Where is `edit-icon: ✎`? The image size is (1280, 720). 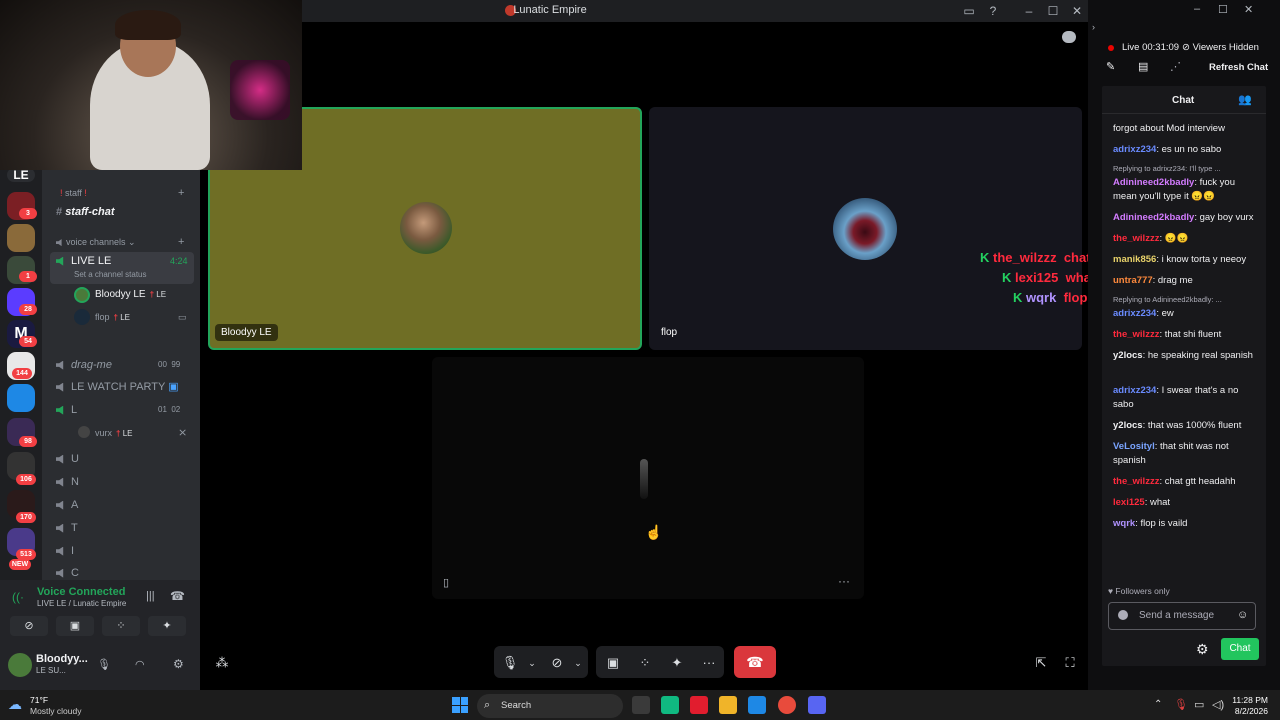
edit-icon: ✎ is located at coordinates (1110, 66).